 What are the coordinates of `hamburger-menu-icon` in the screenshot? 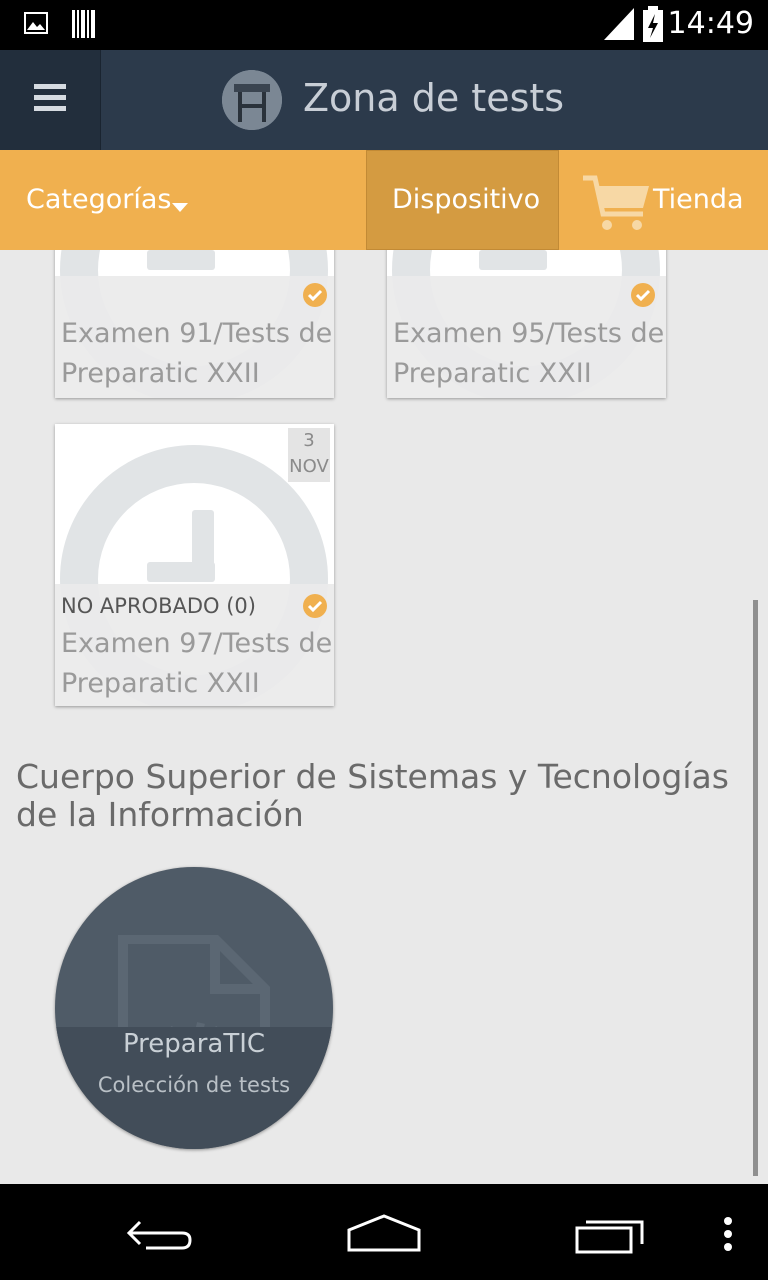 It's located at (50, 100).